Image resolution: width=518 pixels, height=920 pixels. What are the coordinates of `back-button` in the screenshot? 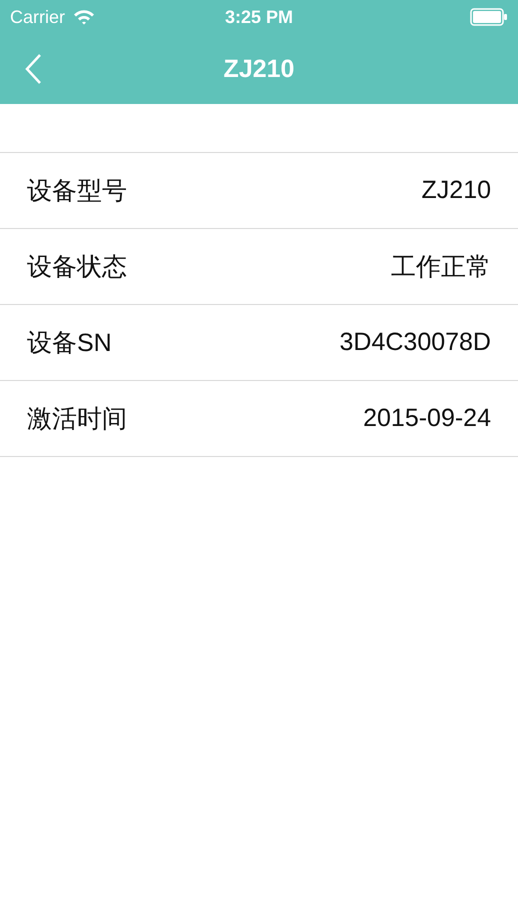 It's located at (34, 69).